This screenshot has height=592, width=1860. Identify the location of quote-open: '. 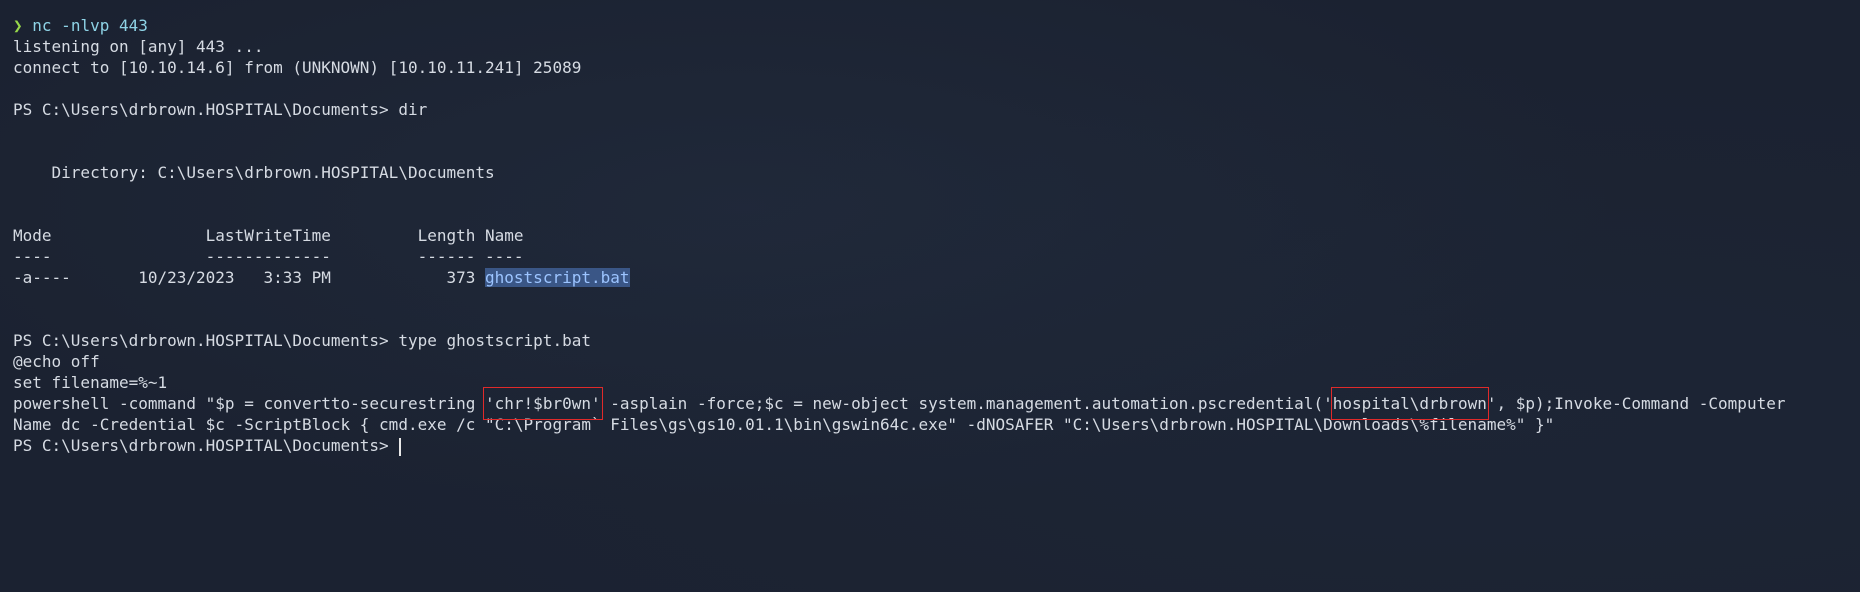
(1328, 403).